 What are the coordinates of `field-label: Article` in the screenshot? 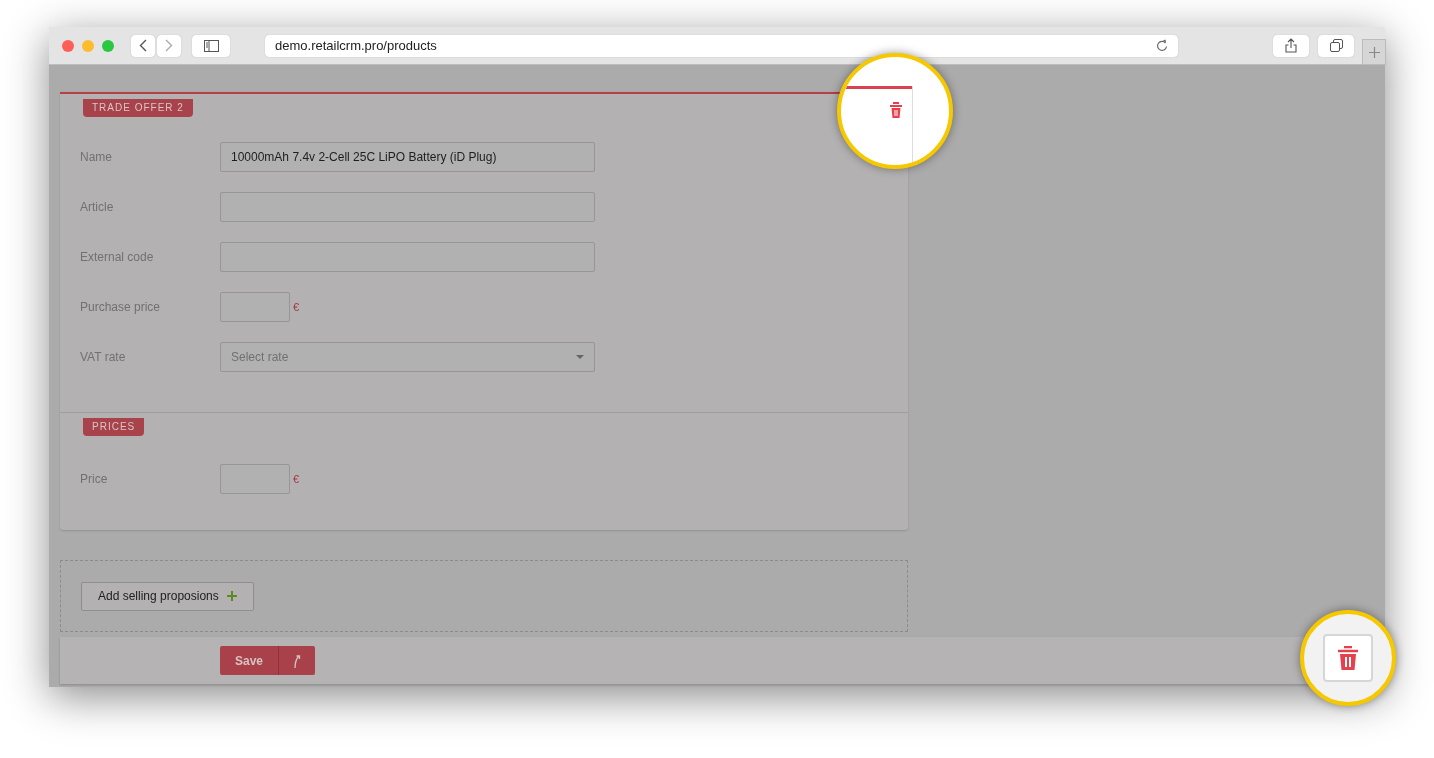 It's located at (97, 207).